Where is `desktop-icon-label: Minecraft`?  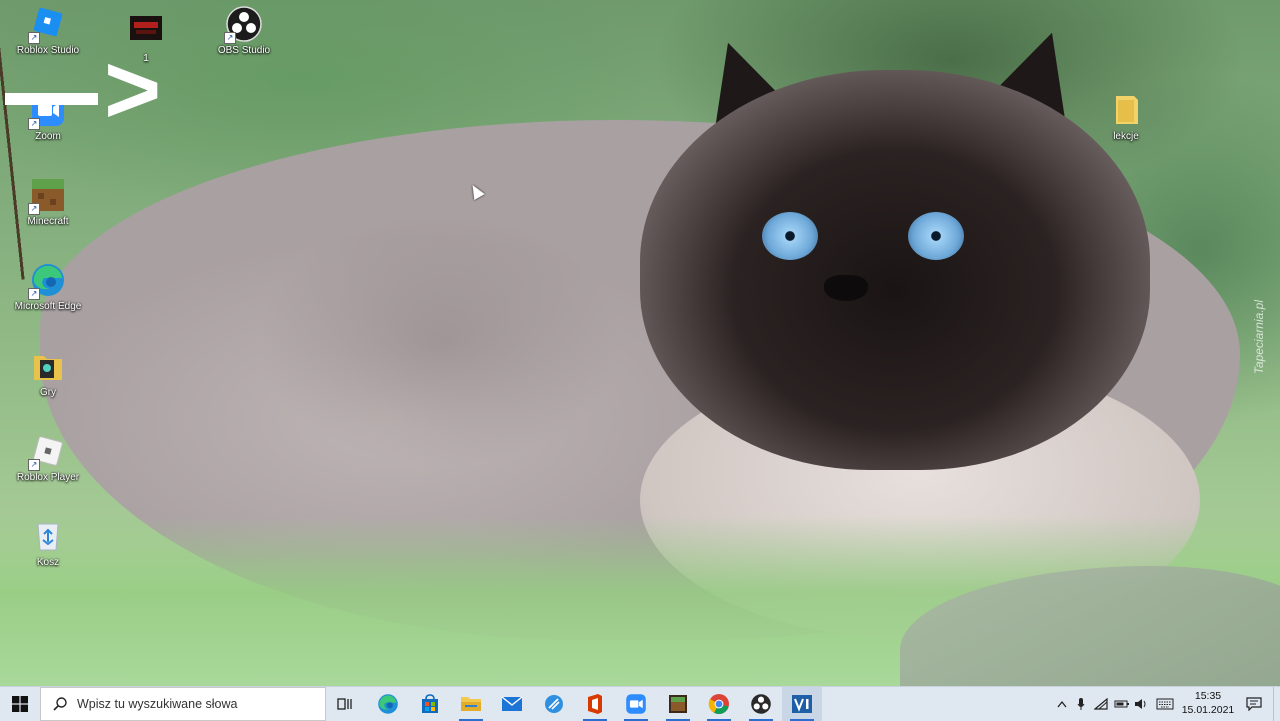 desktop-icon-label: Minecraft is located at coordinates (48, 221).